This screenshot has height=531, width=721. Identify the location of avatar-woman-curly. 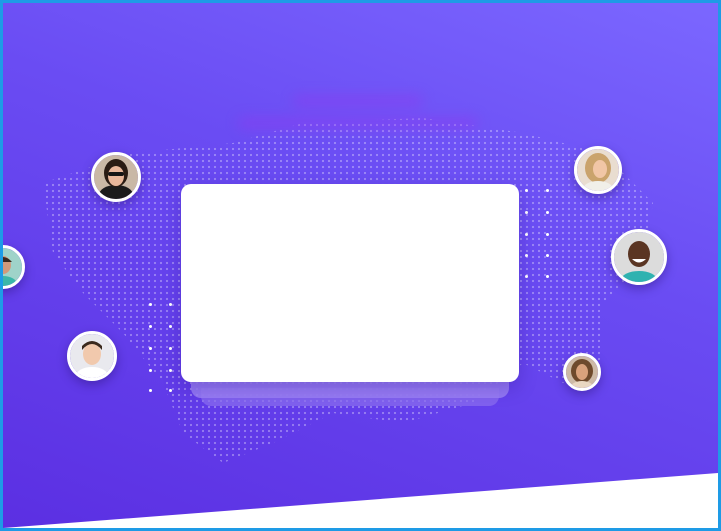
(582, 372).